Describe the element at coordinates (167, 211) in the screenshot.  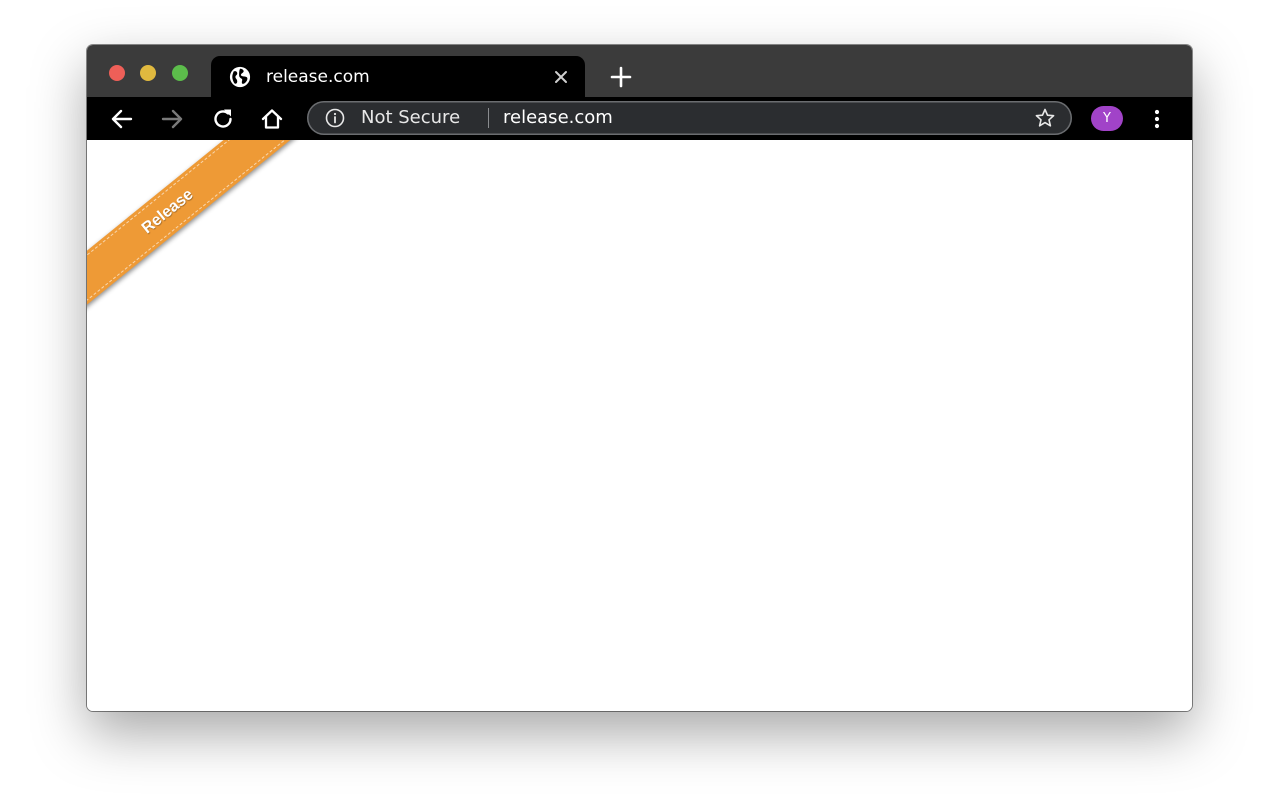
I see `ribbon-label: Release` at that location.